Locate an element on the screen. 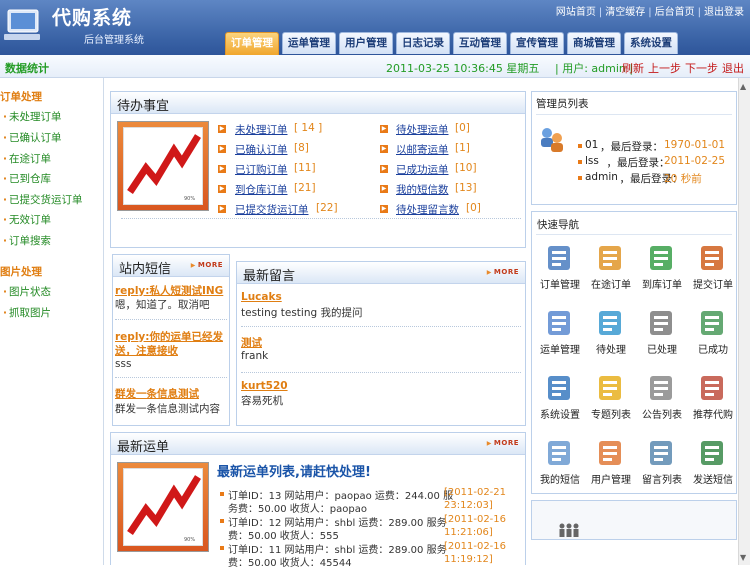  quicknav-submit: 提交订单 is located at coordinates (713, 267).